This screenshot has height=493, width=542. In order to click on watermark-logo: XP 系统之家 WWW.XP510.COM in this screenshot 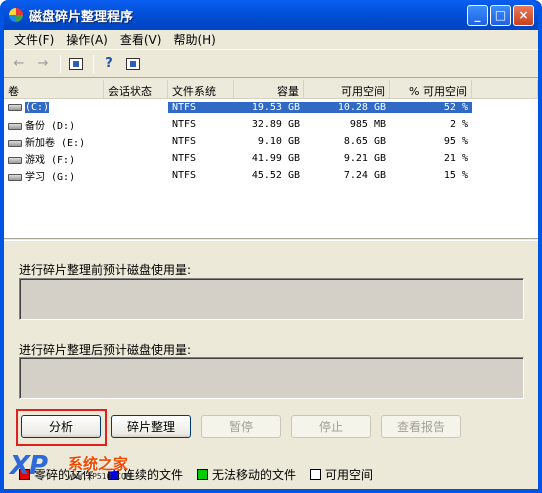, I will do `click(85, 467)`.